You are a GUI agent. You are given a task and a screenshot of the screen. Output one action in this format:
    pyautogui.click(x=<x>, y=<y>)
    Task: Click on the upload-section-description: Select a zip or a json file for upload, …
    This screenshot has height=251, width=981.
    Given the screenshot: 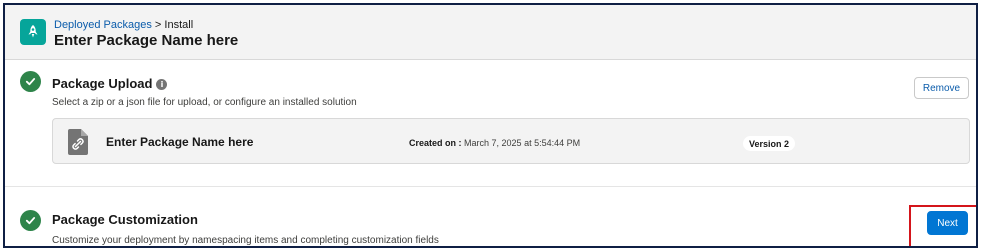 What is the action you would take?
    pyautogui.click(x=204, y=102)
    